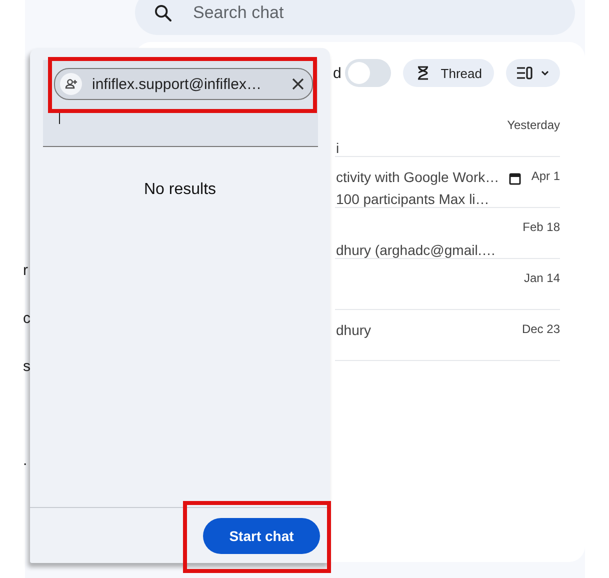  What do you see at coordinates (533, 125) in the screenshot?
I see `chat-date: Yesterday` at bounding box center [533, 125].